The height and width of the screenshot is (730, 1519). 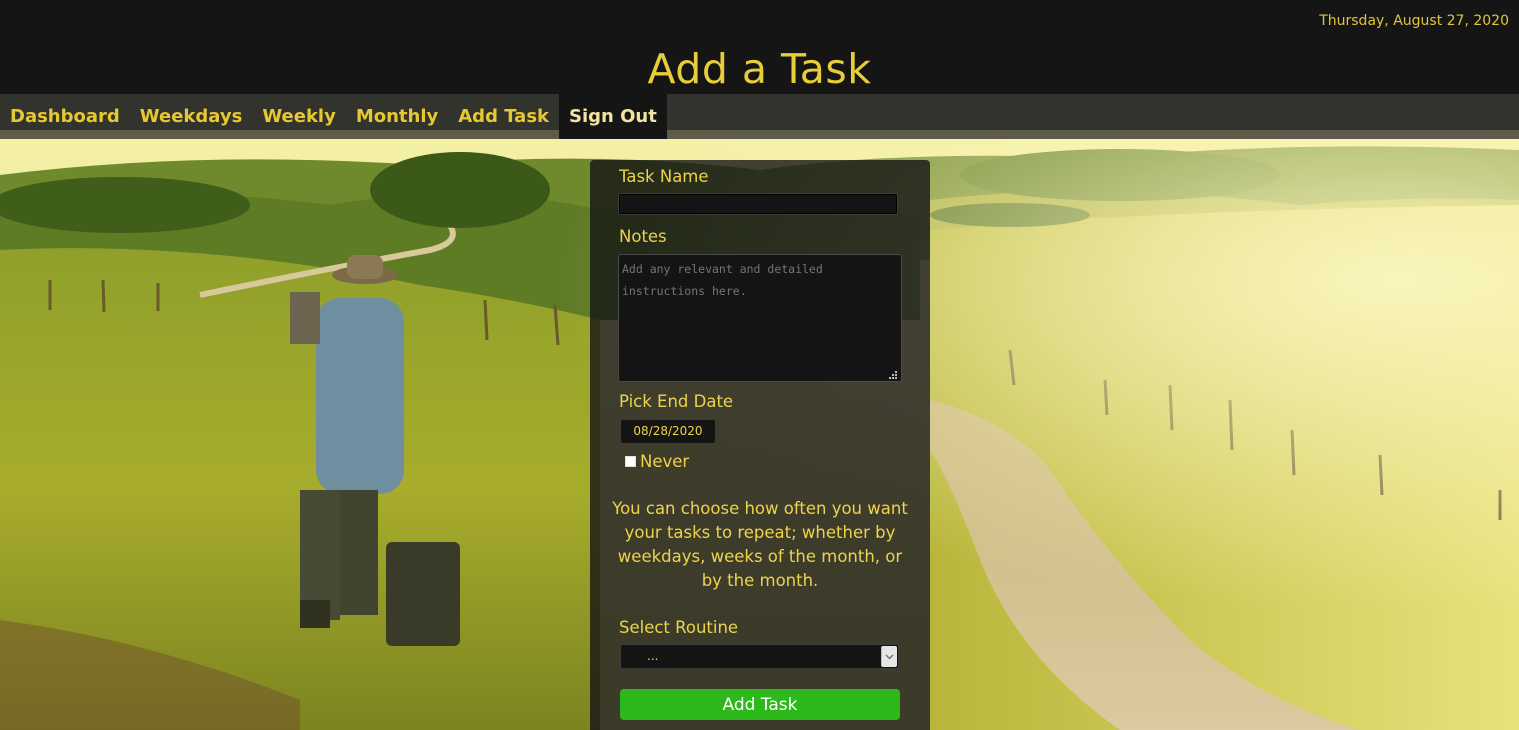 What do you see at coordinates (760, 704) in the screenshot?
I see `add-task-button: Add Task` at bounding box center [760, 704].